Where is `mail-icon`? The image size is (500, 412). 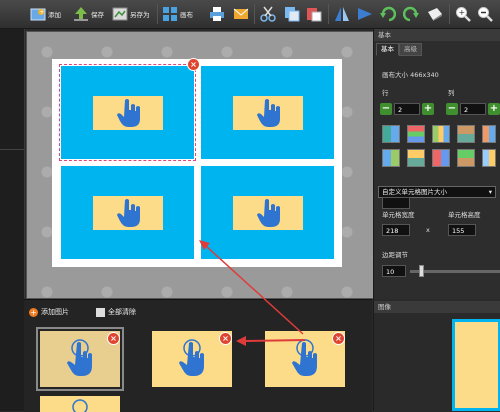
mail-icon is located at coordinates (241, 14).